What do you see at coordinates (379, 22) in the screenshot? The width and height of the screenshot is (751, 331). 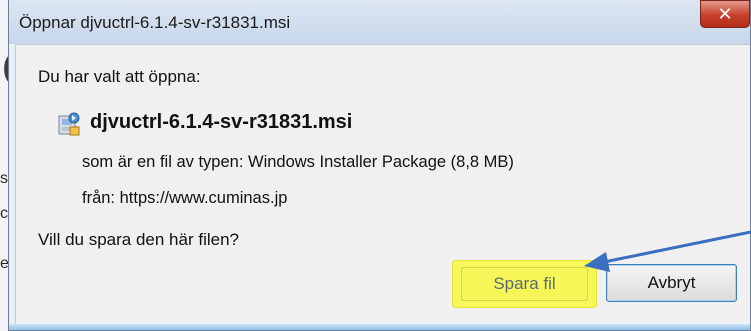 I see `dialog-titlebar: Öppnar djvuctrl-6.1.4-sv-r31831.msi ✕` at bounding box center [379, 22].